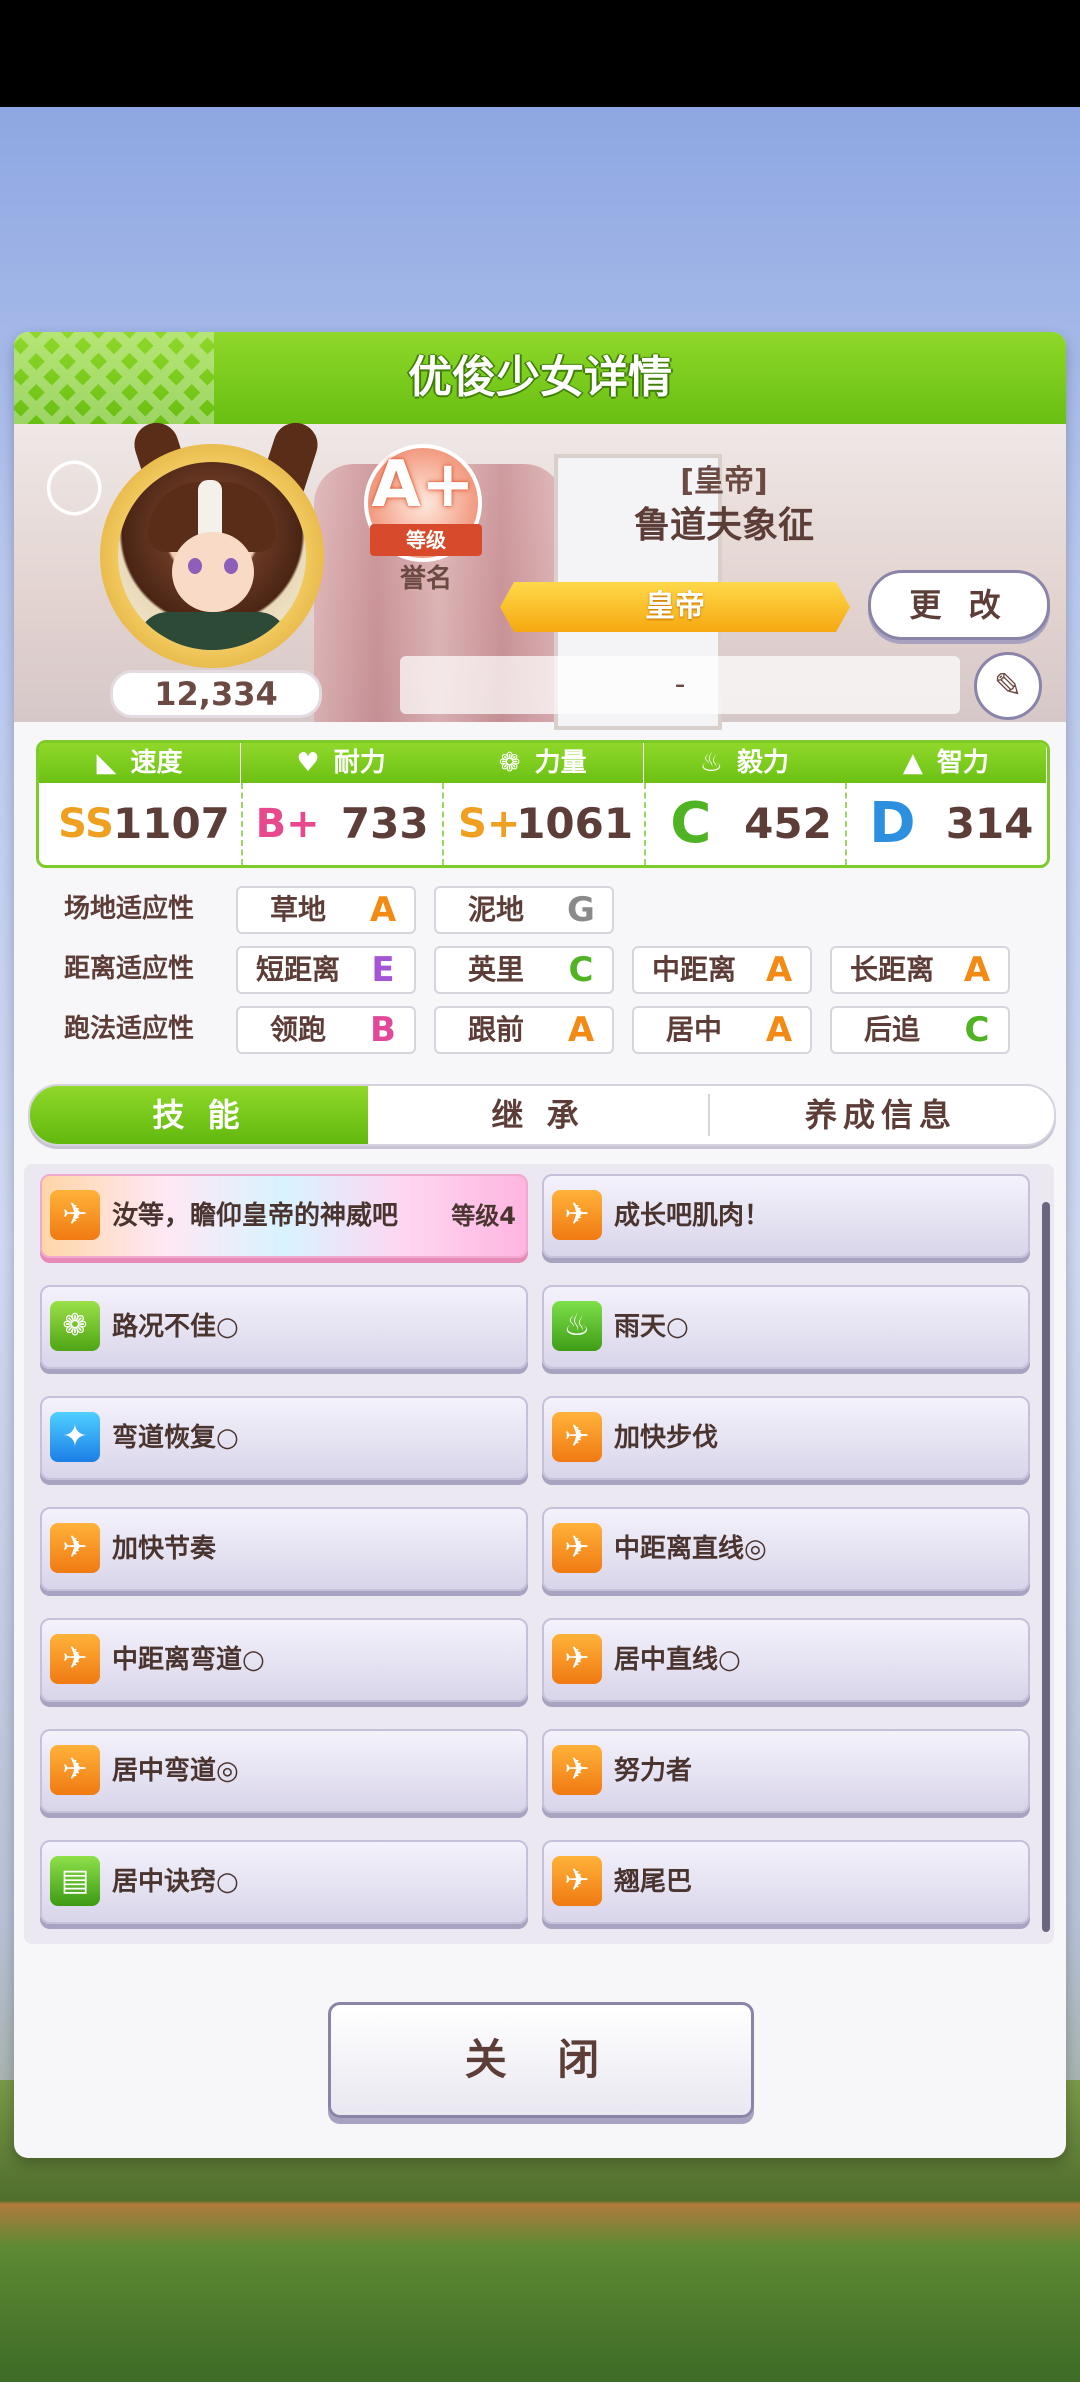 This screenshot has height=2382, width=1080. Describe the element at coordinates (199, 1115) in the screenshot. I see `tab-0: 技 能` at that location.